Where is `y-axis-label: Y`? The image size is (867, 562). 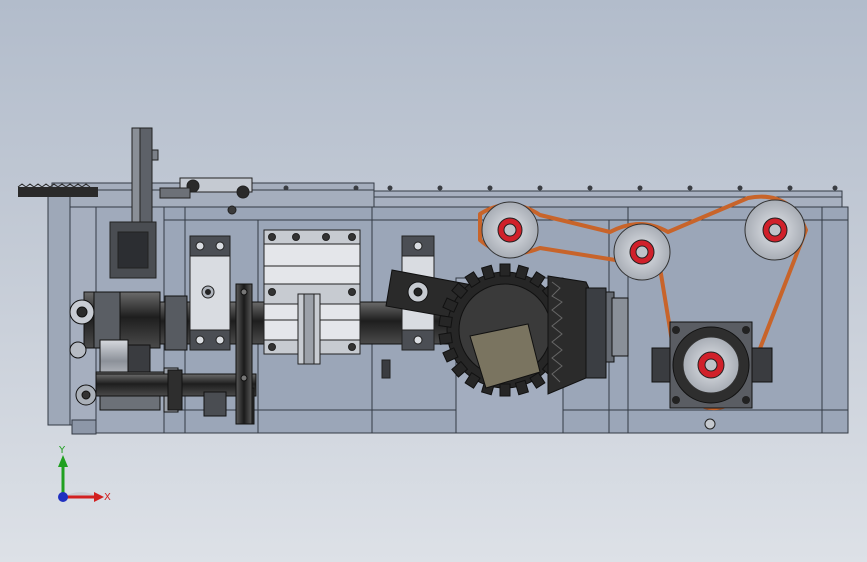 y-axis-label: Y is located at coordinates (62, 450).